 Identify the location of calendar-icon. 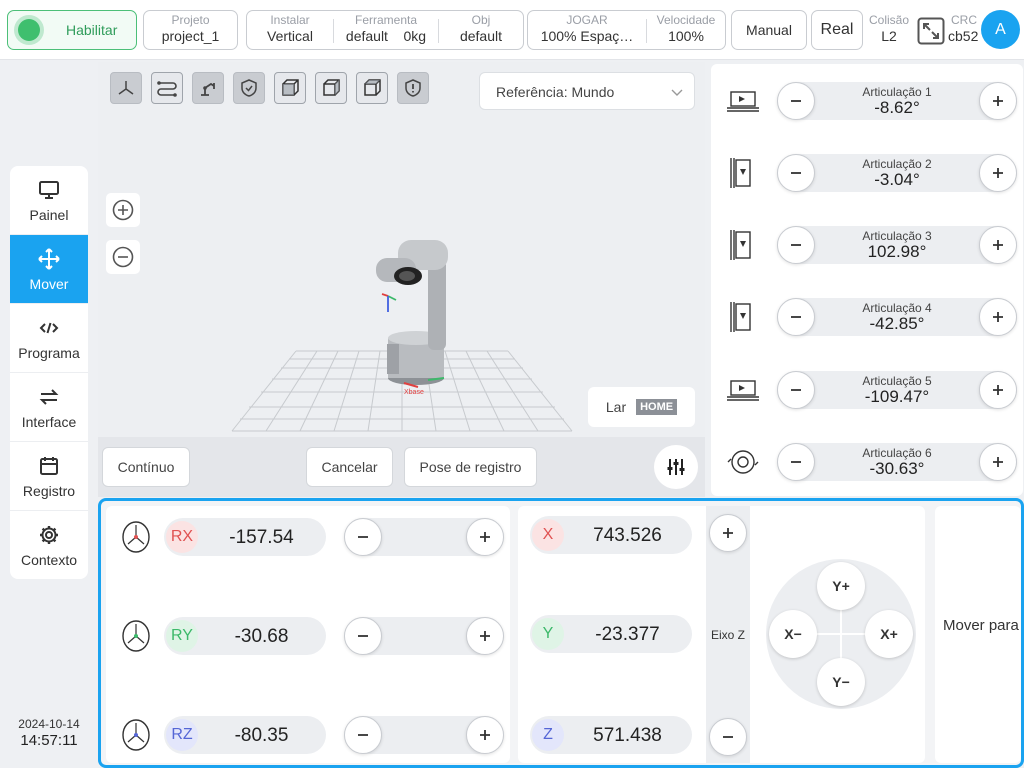
(49, 465).